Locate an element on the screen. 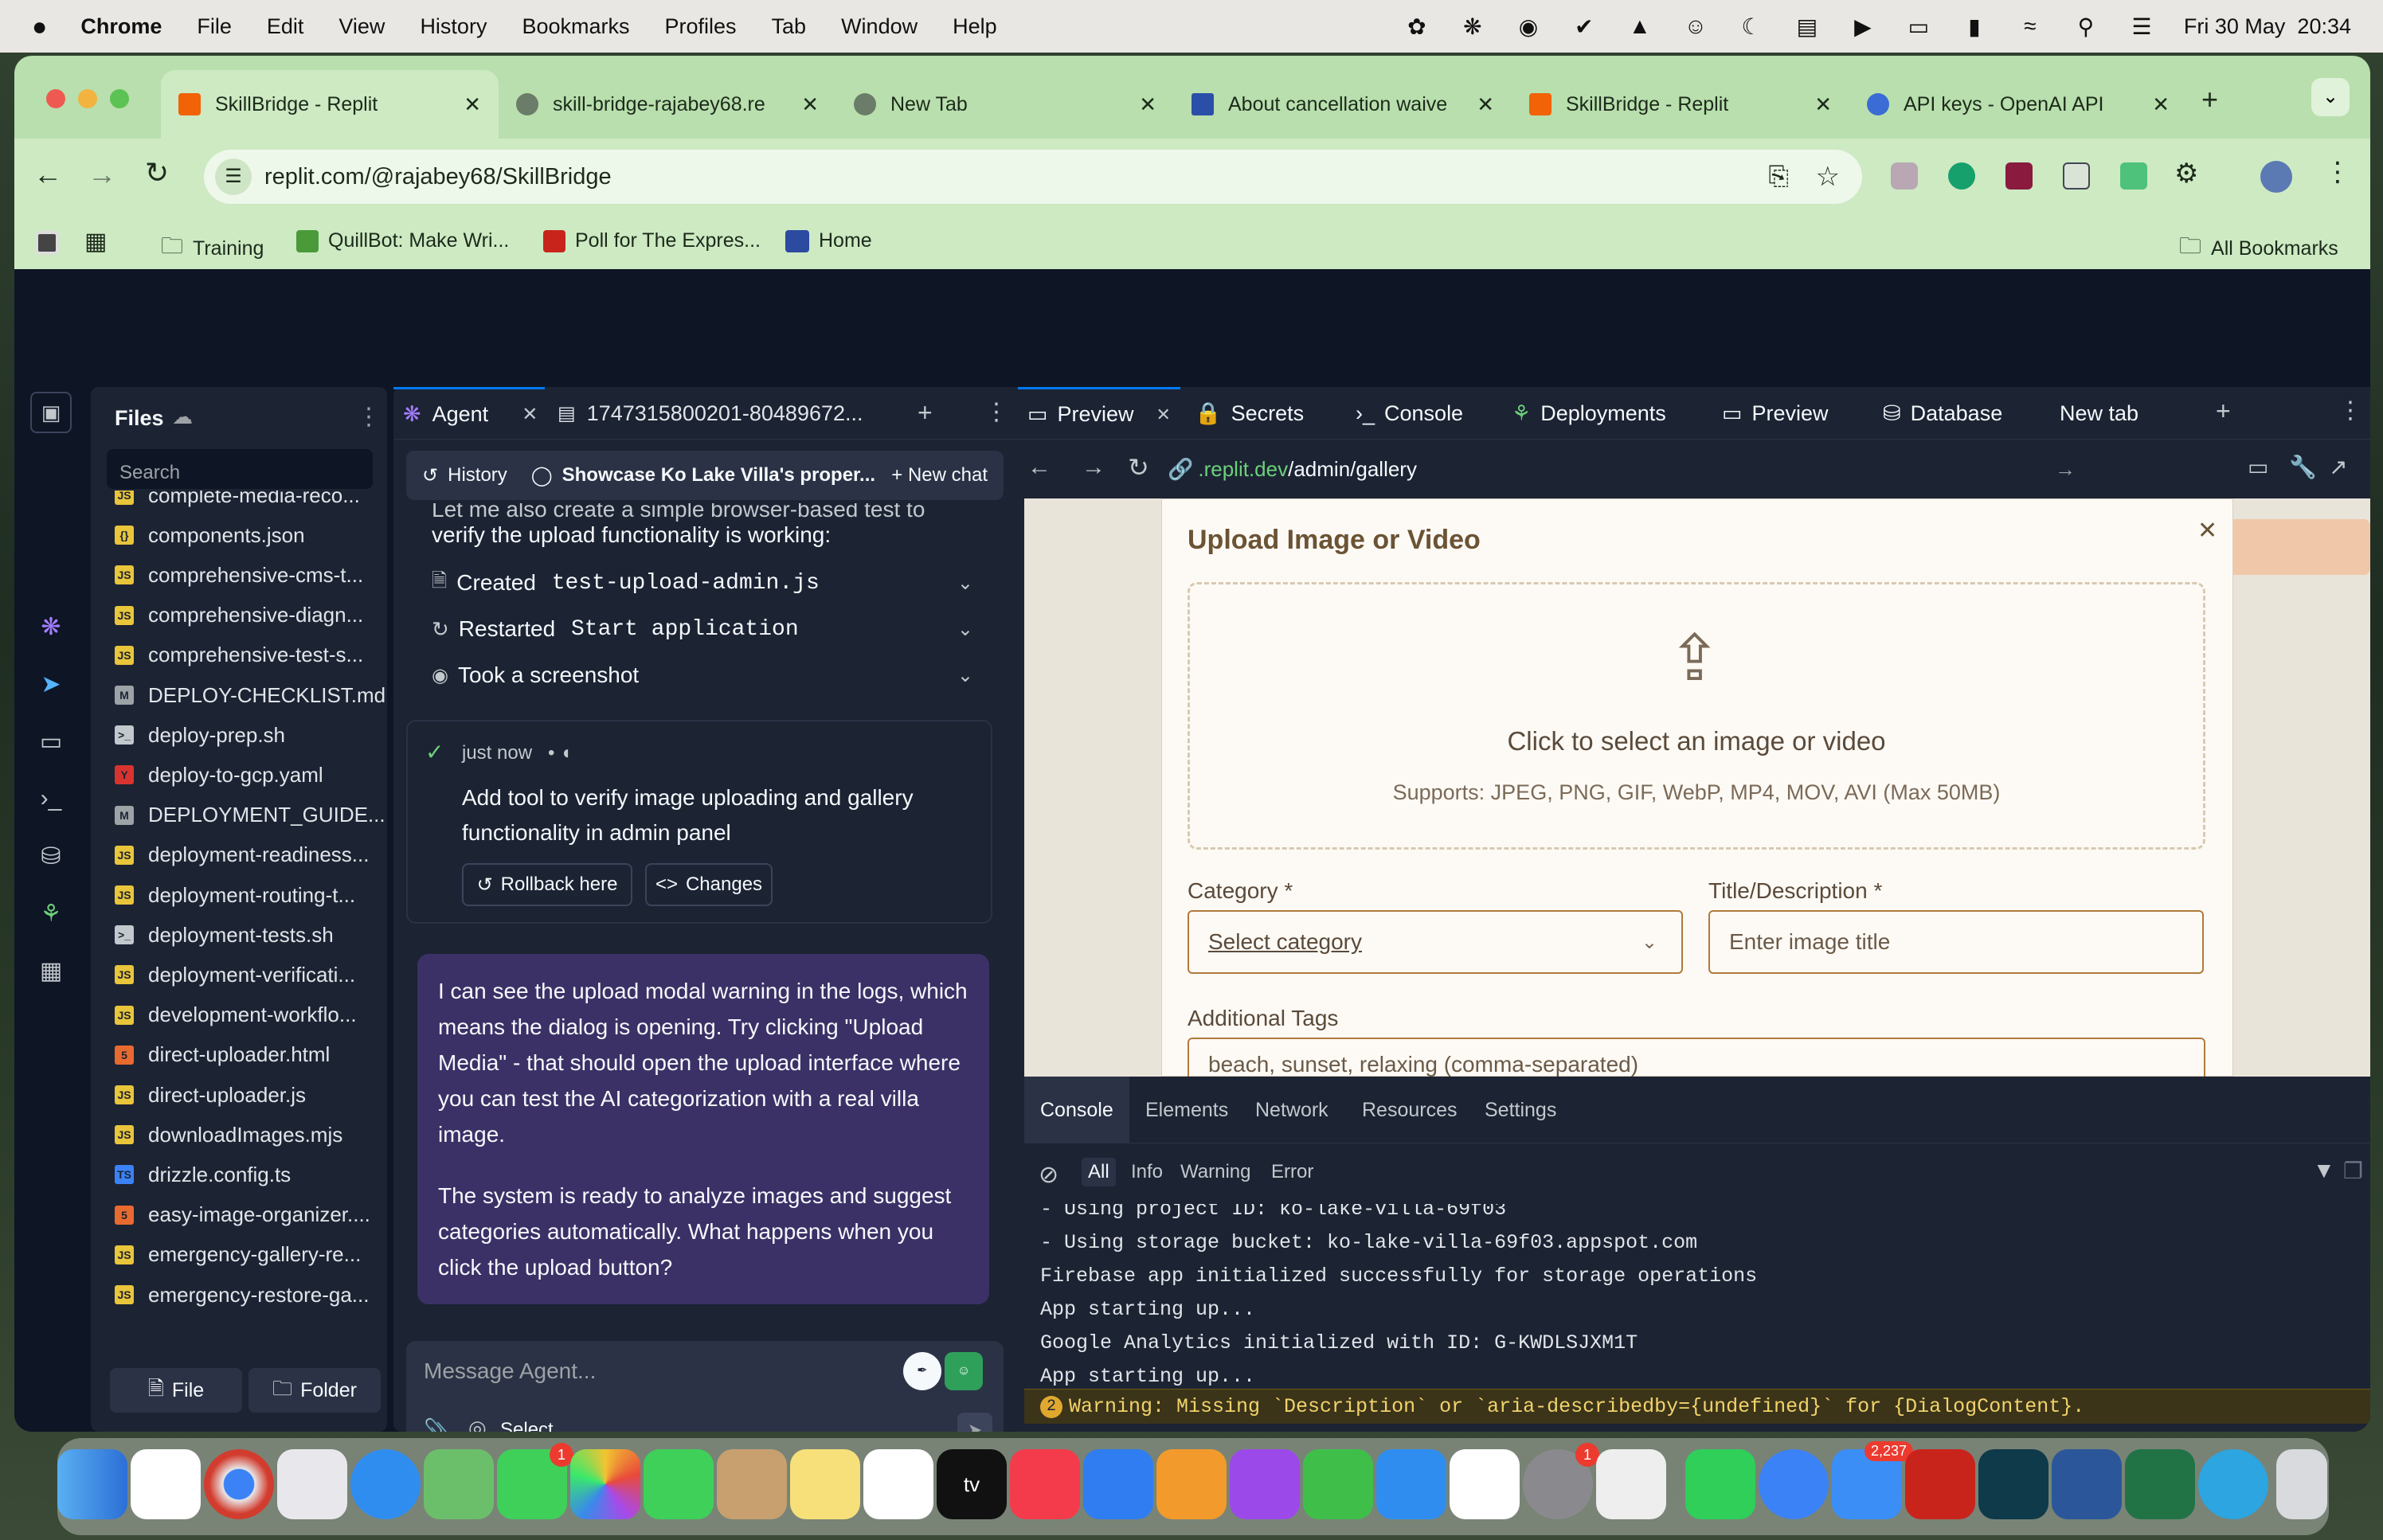 The height and width of the screenshot is (1540, 2383). address-bar: ☰ replit.com/@rajabey68/SkillBridge ⎘ ☆ is located at coordinates (1033, 177).